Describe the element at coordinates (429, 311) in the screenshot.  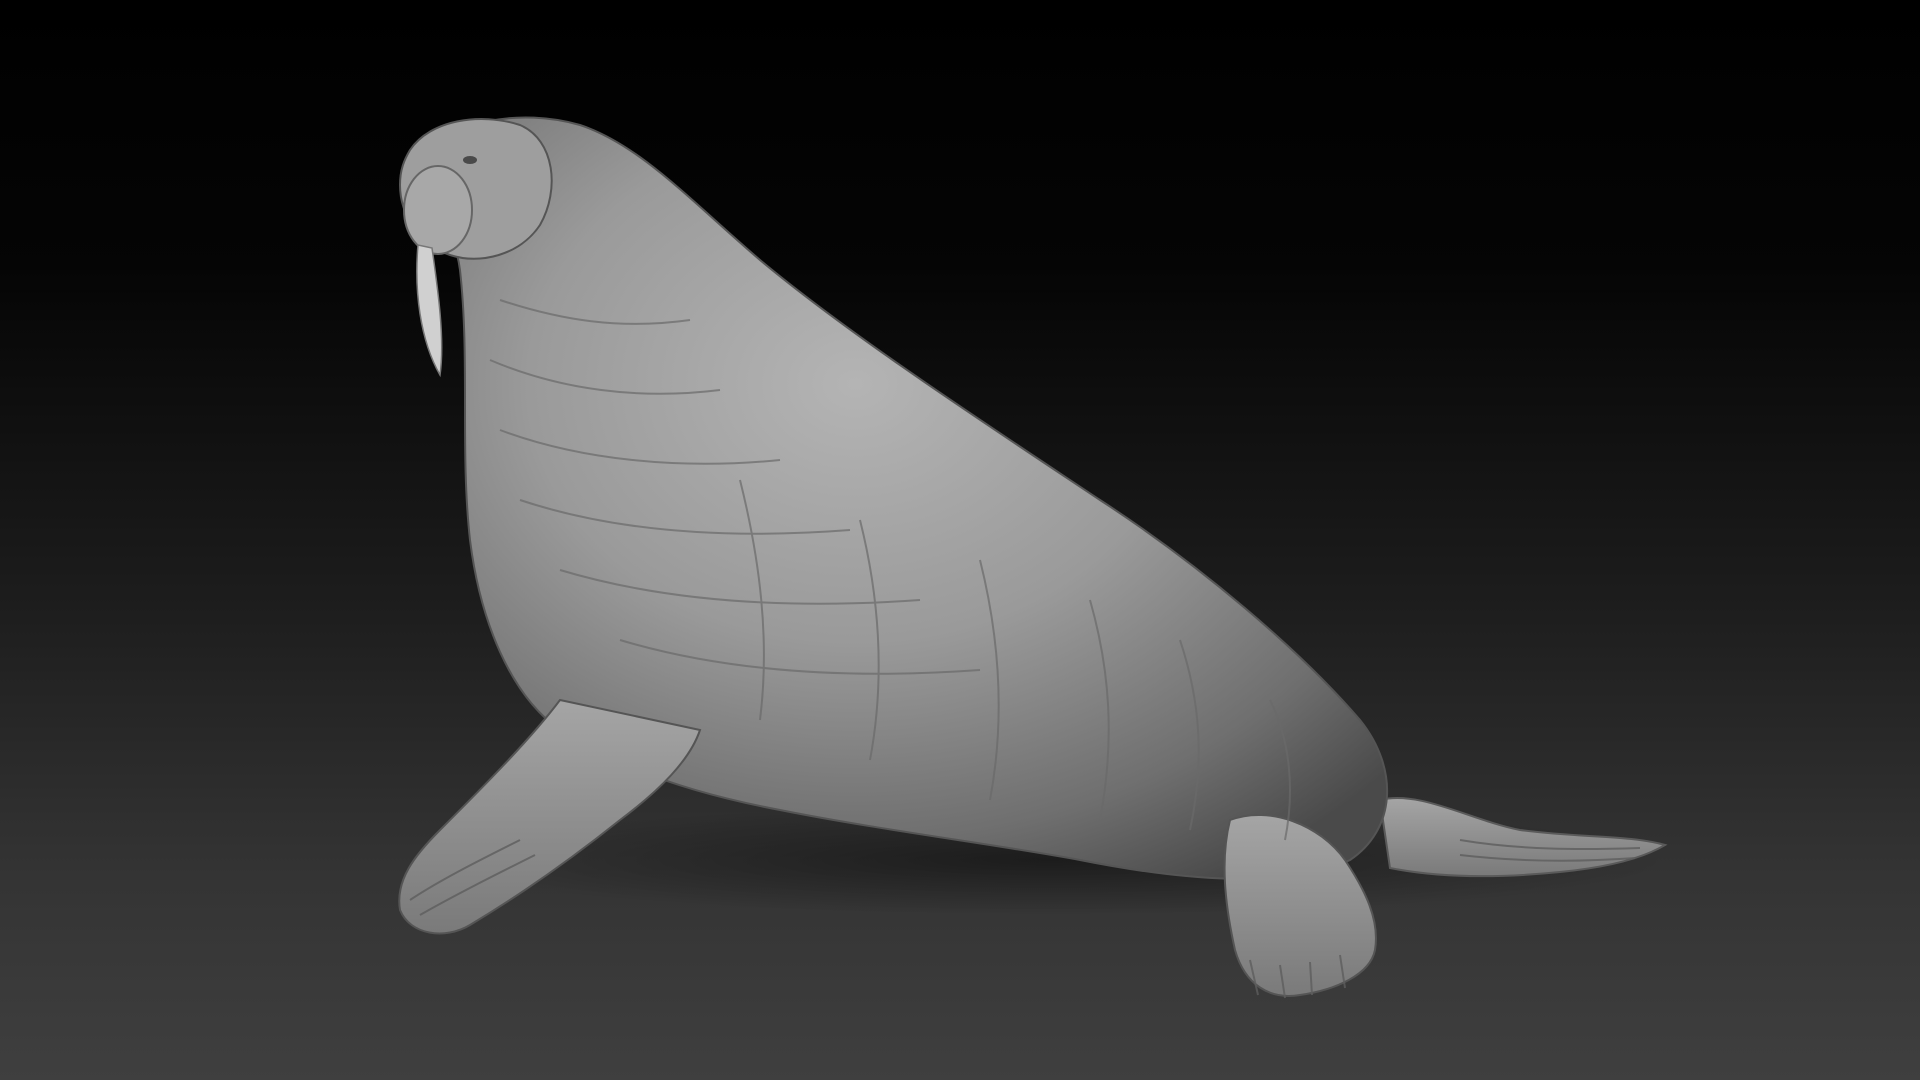
I see `walrus-tusk` at that location.